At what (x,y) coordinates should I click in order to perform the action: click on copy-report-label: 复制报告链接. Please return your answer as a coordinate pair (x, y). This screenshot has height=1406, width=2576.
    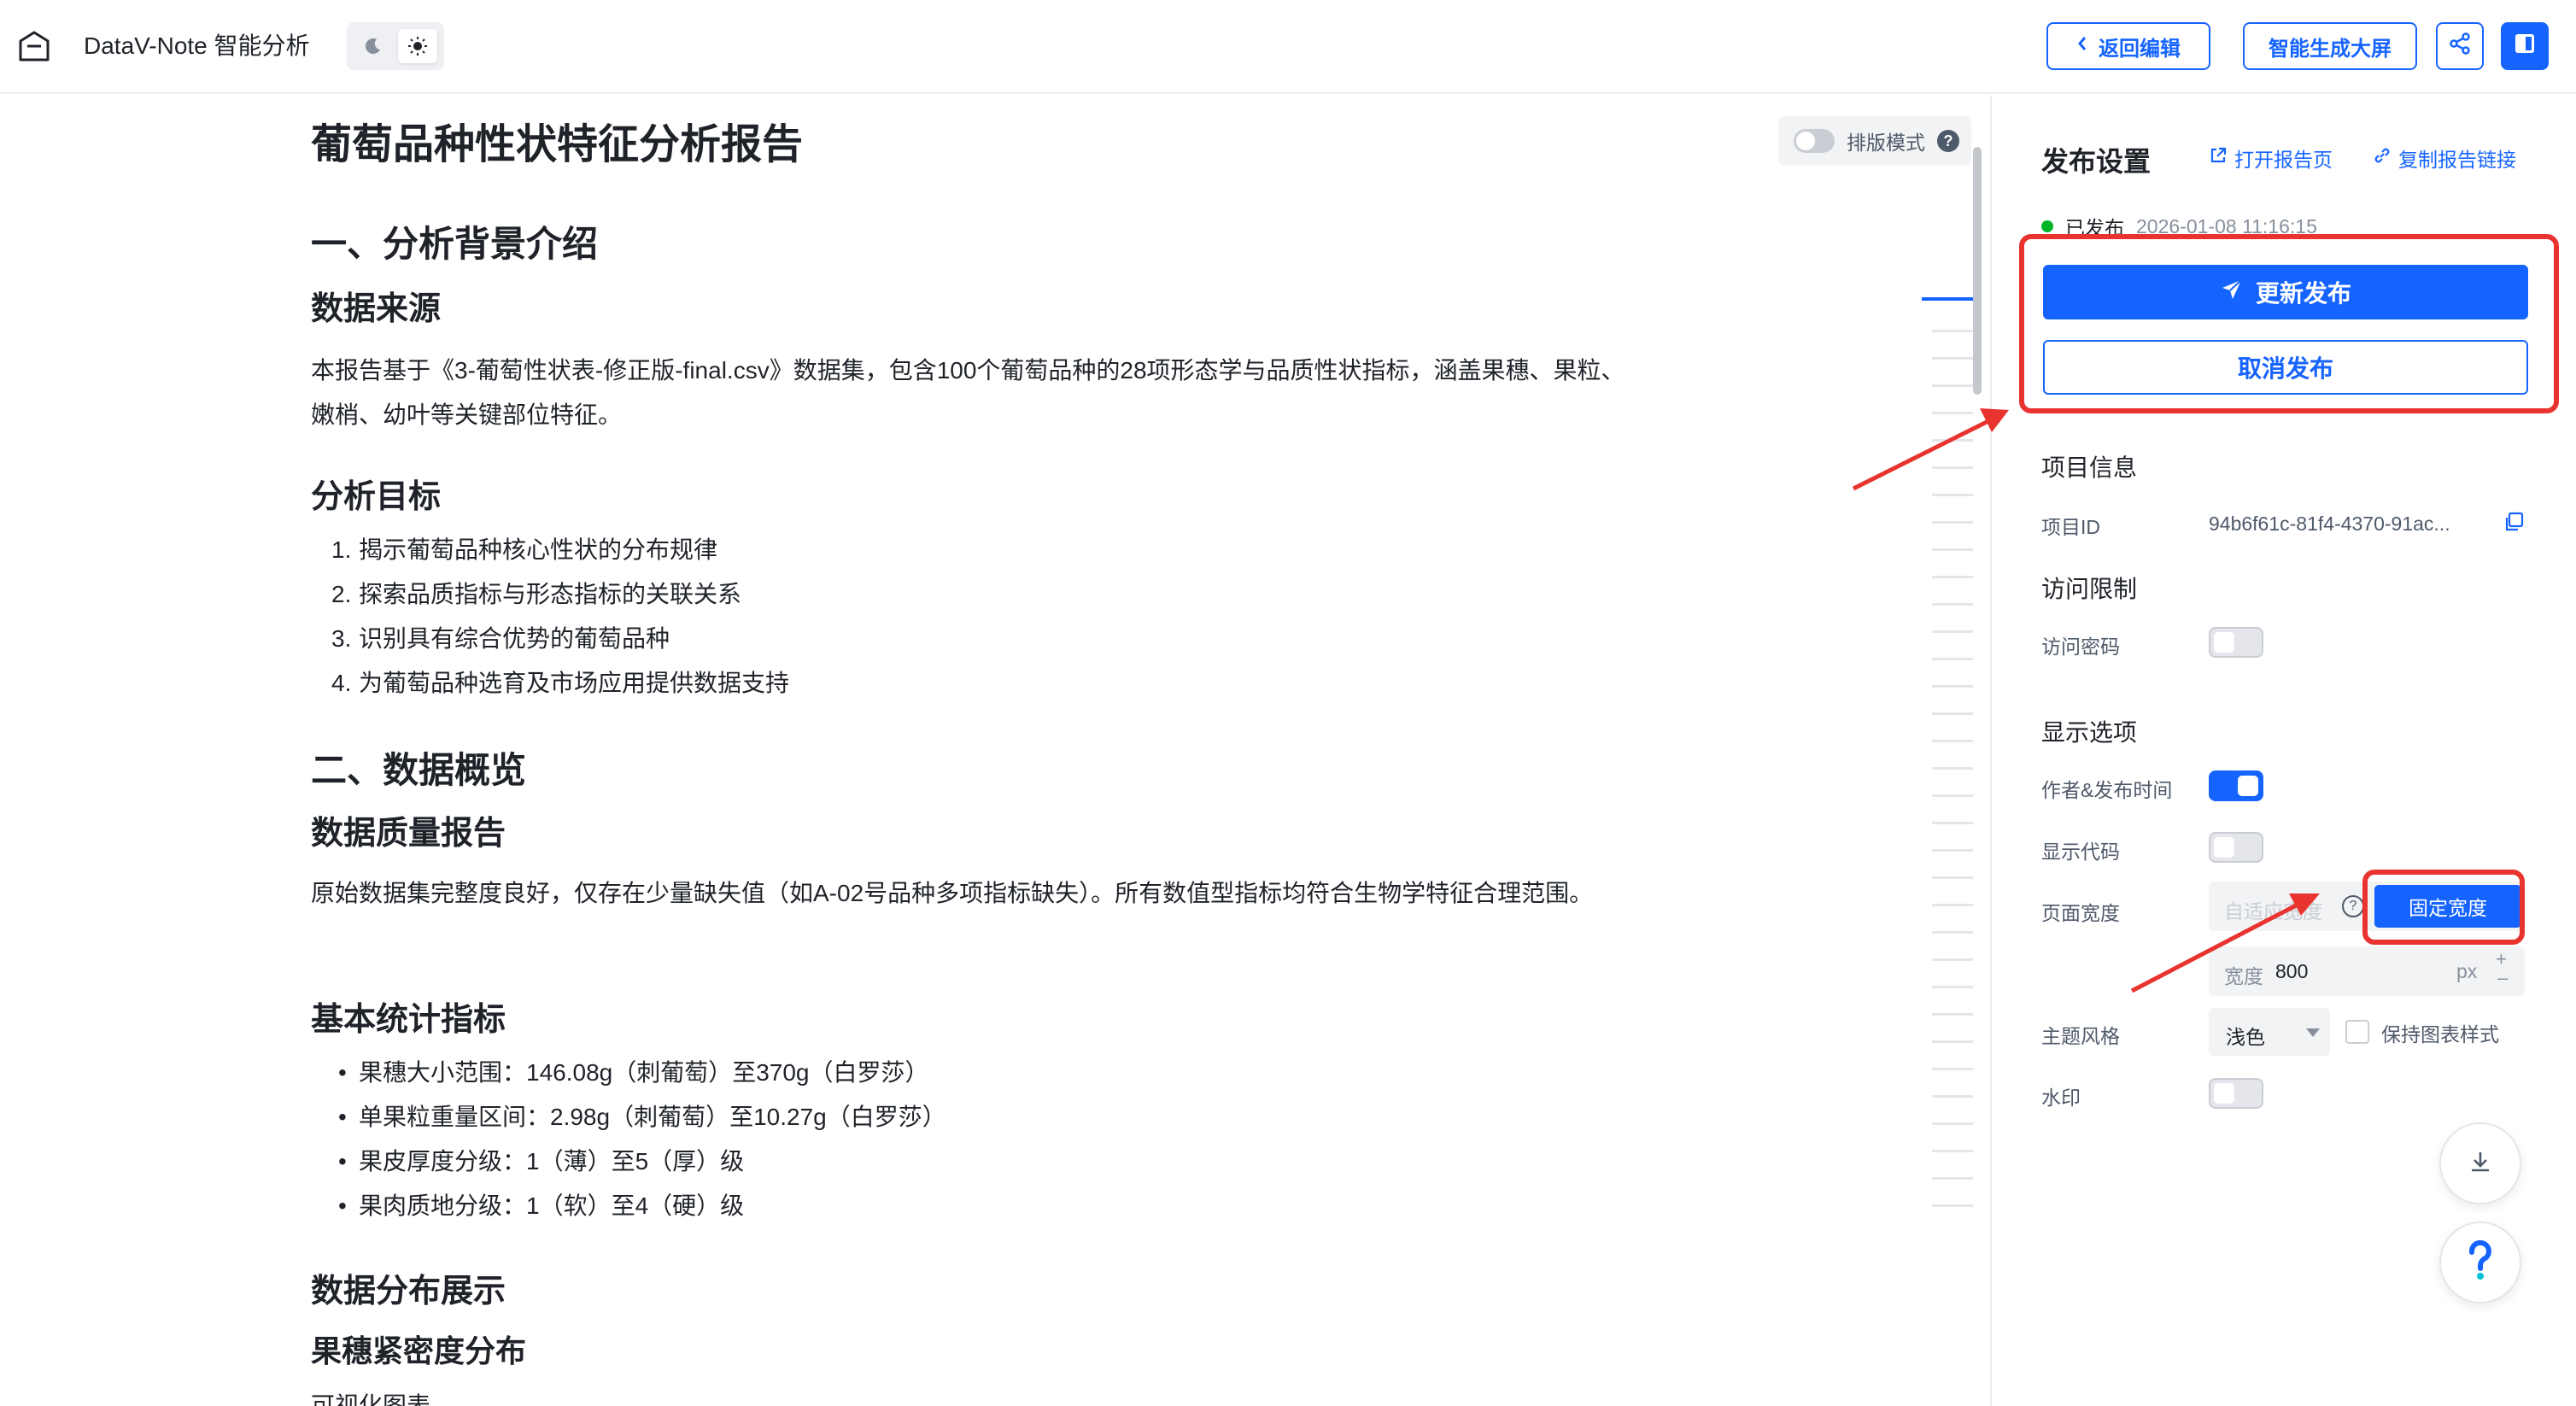
    Looking at the image, I should click on (2457, 160).